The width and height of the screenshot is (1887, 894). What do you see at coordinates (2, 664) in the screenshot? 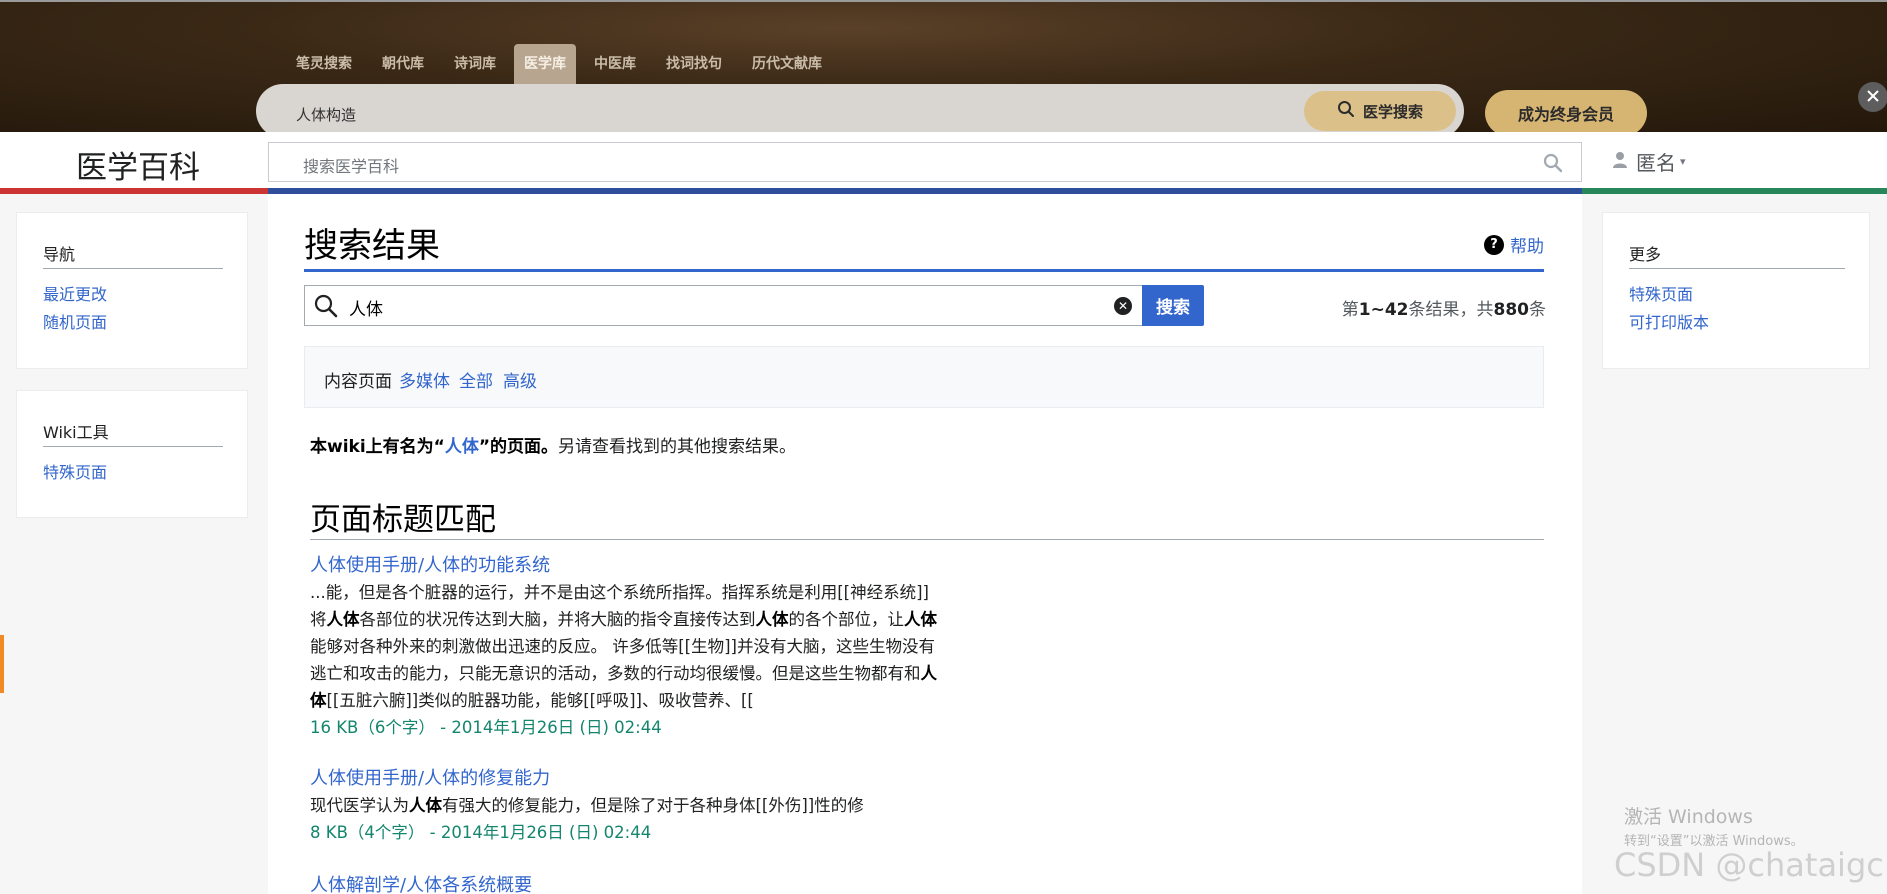
I see `feedback-side-tab` at bounding box center [2, 664].